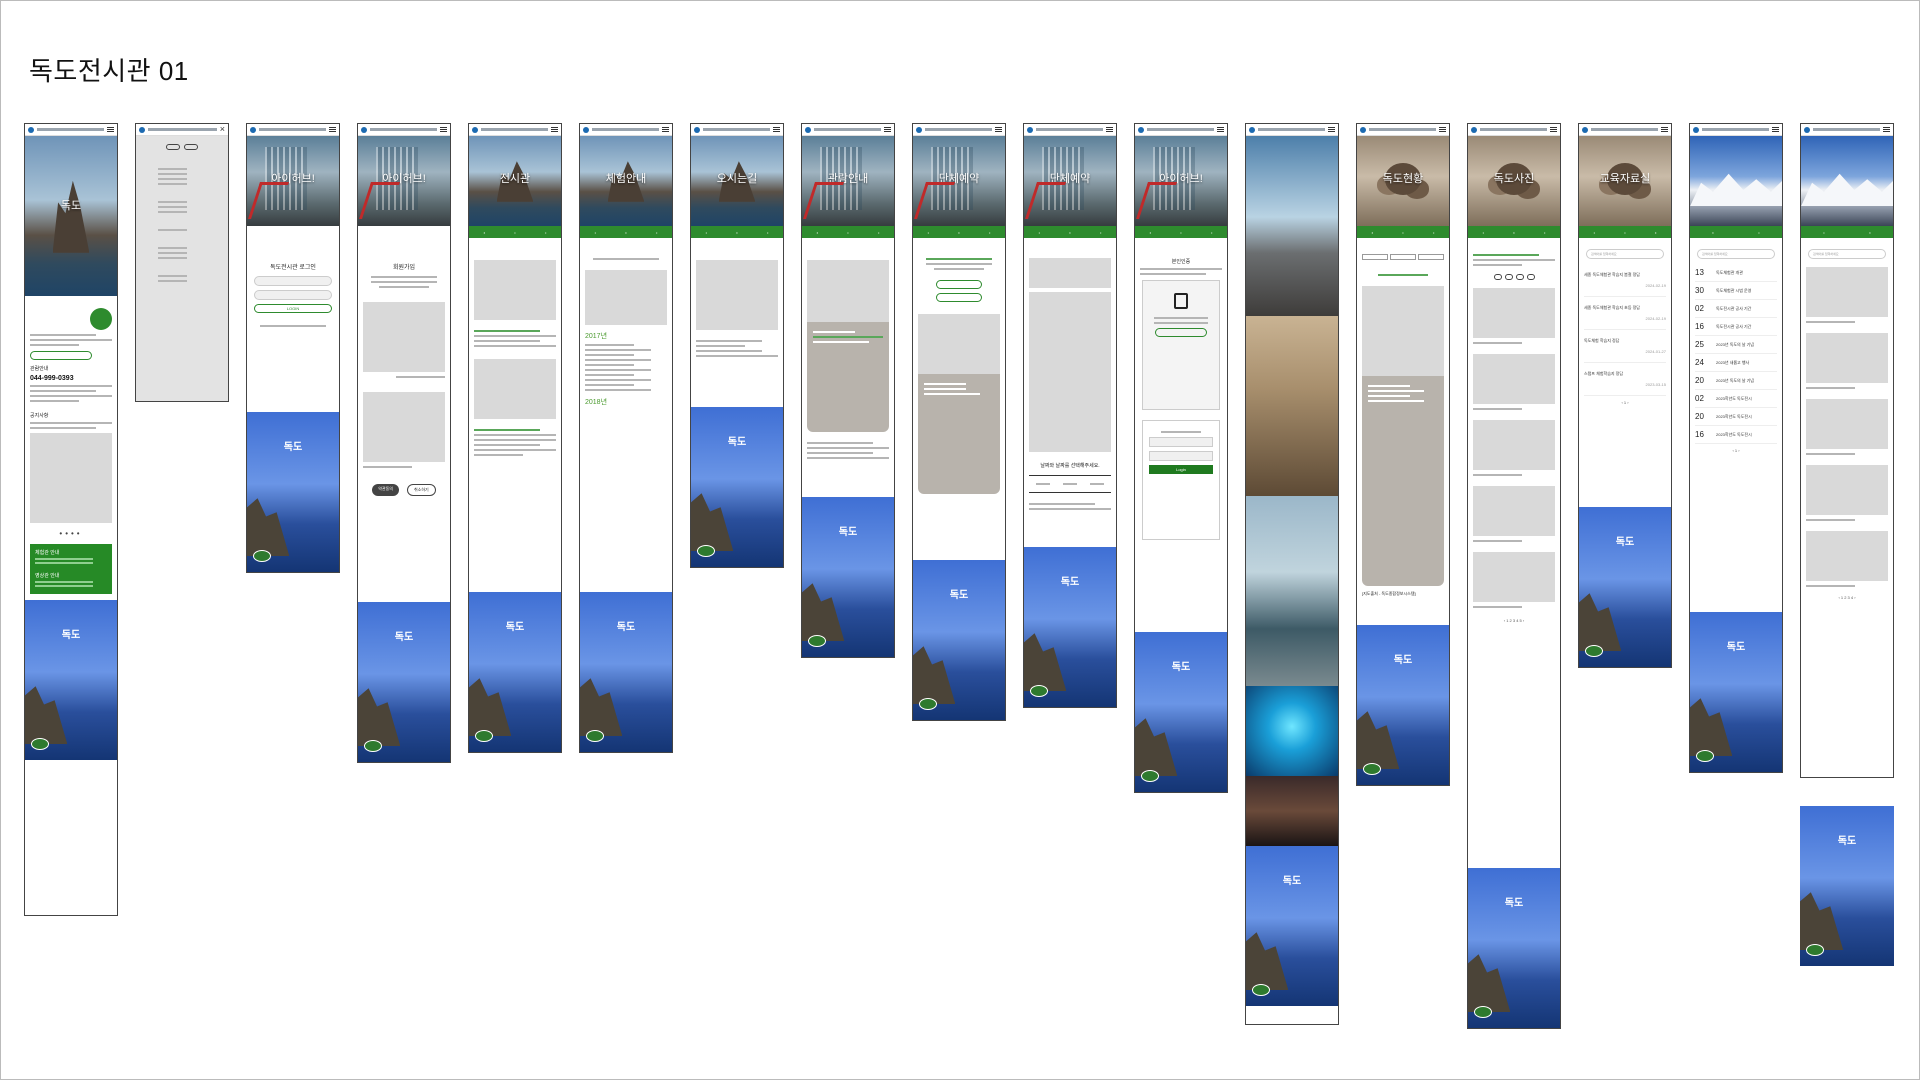 This screenshot has height=1080, width=1920. What do you see at coordinates (1070, 372) in the screenshot?
I see `calendar-grid` at bounding box center [1070, 372].